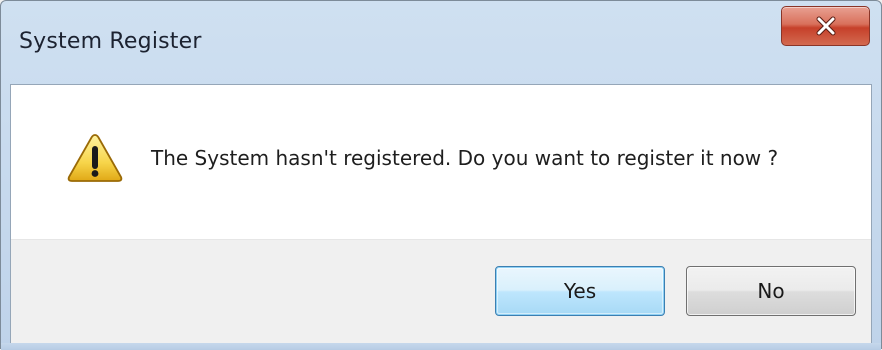  Describe the element at coordinates (771, 291) in the screenshot. I see `no-button: No` at that location.